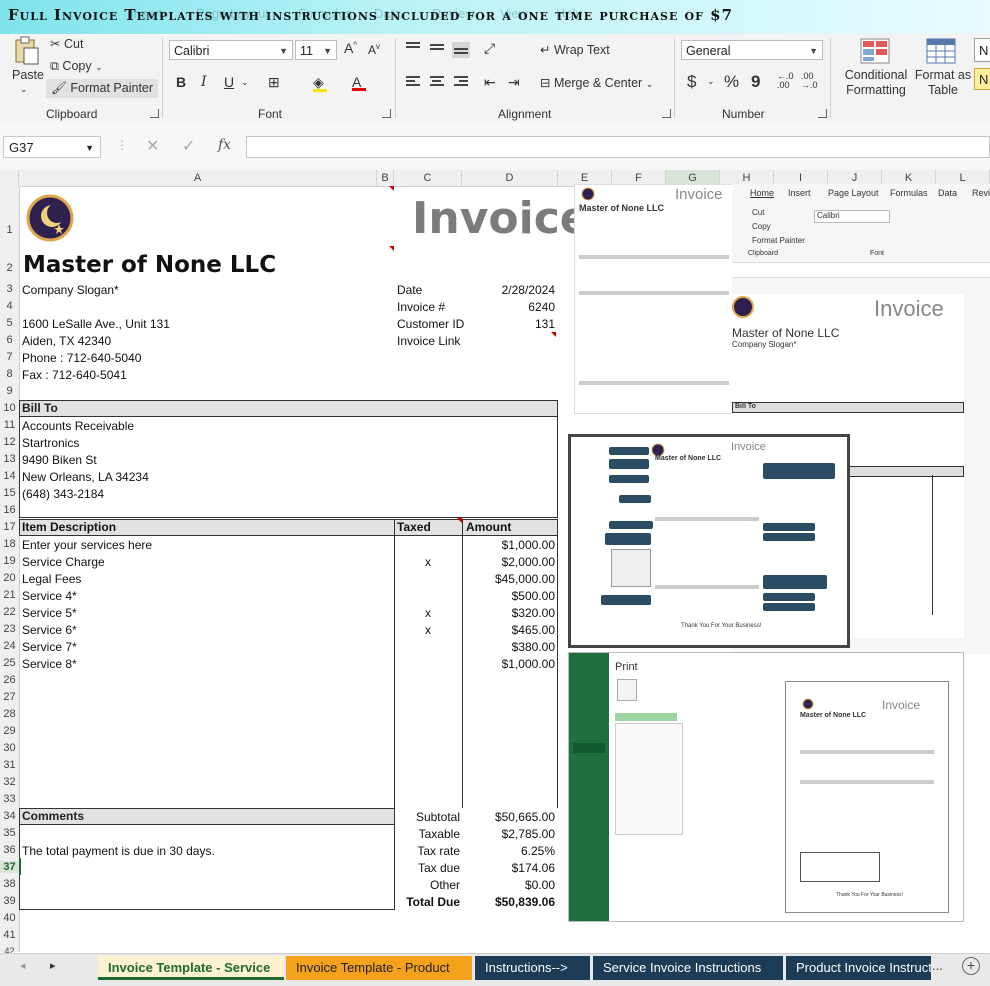 The image size is (990, 986). I want to click on format-painter-button: 🖌 Format Painter, so click(102, 88).